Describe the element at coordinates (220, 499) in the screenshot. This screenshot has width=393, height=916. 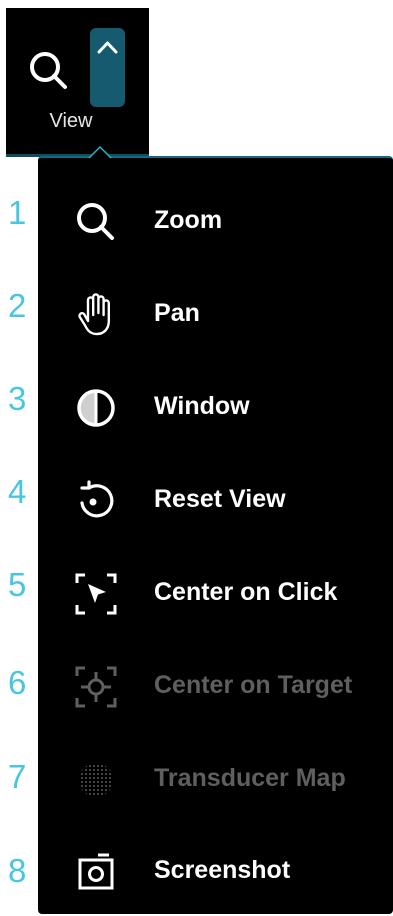
I see `menu-item-label: Reset View` at that location.